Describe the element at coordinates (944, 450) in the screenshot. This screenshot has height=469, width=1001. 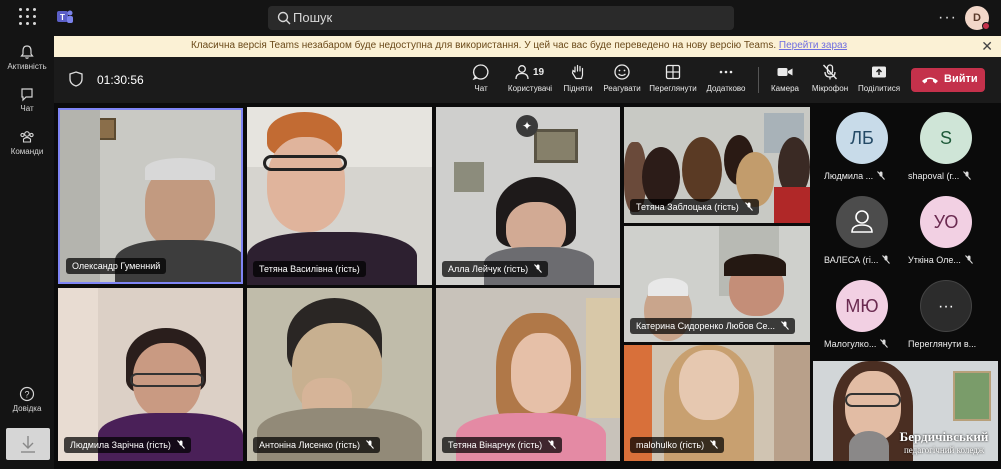
I see `watermark-subtitle: педагогічний коледж` at that location.